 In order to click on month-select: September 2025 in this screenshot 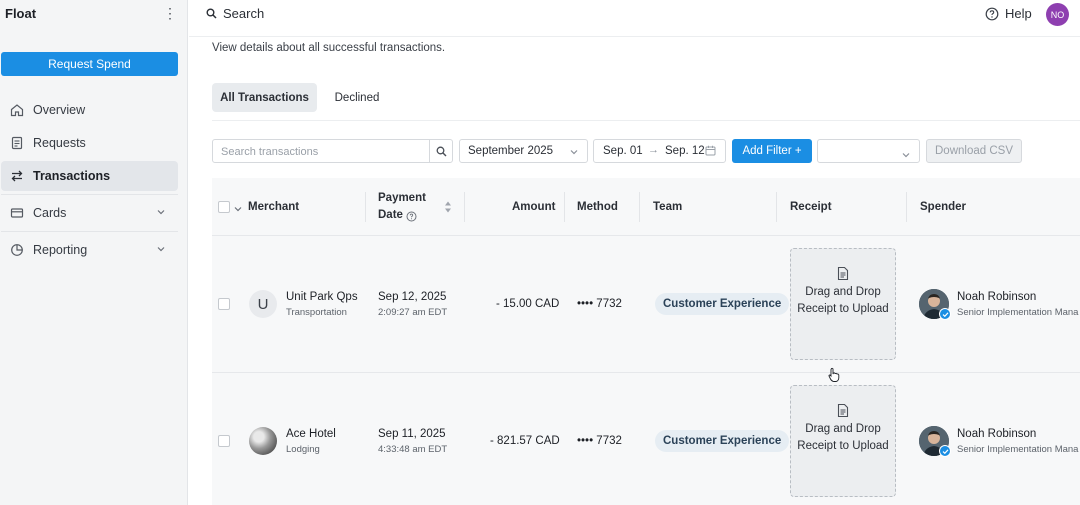, I will do `click(523, 151)`.